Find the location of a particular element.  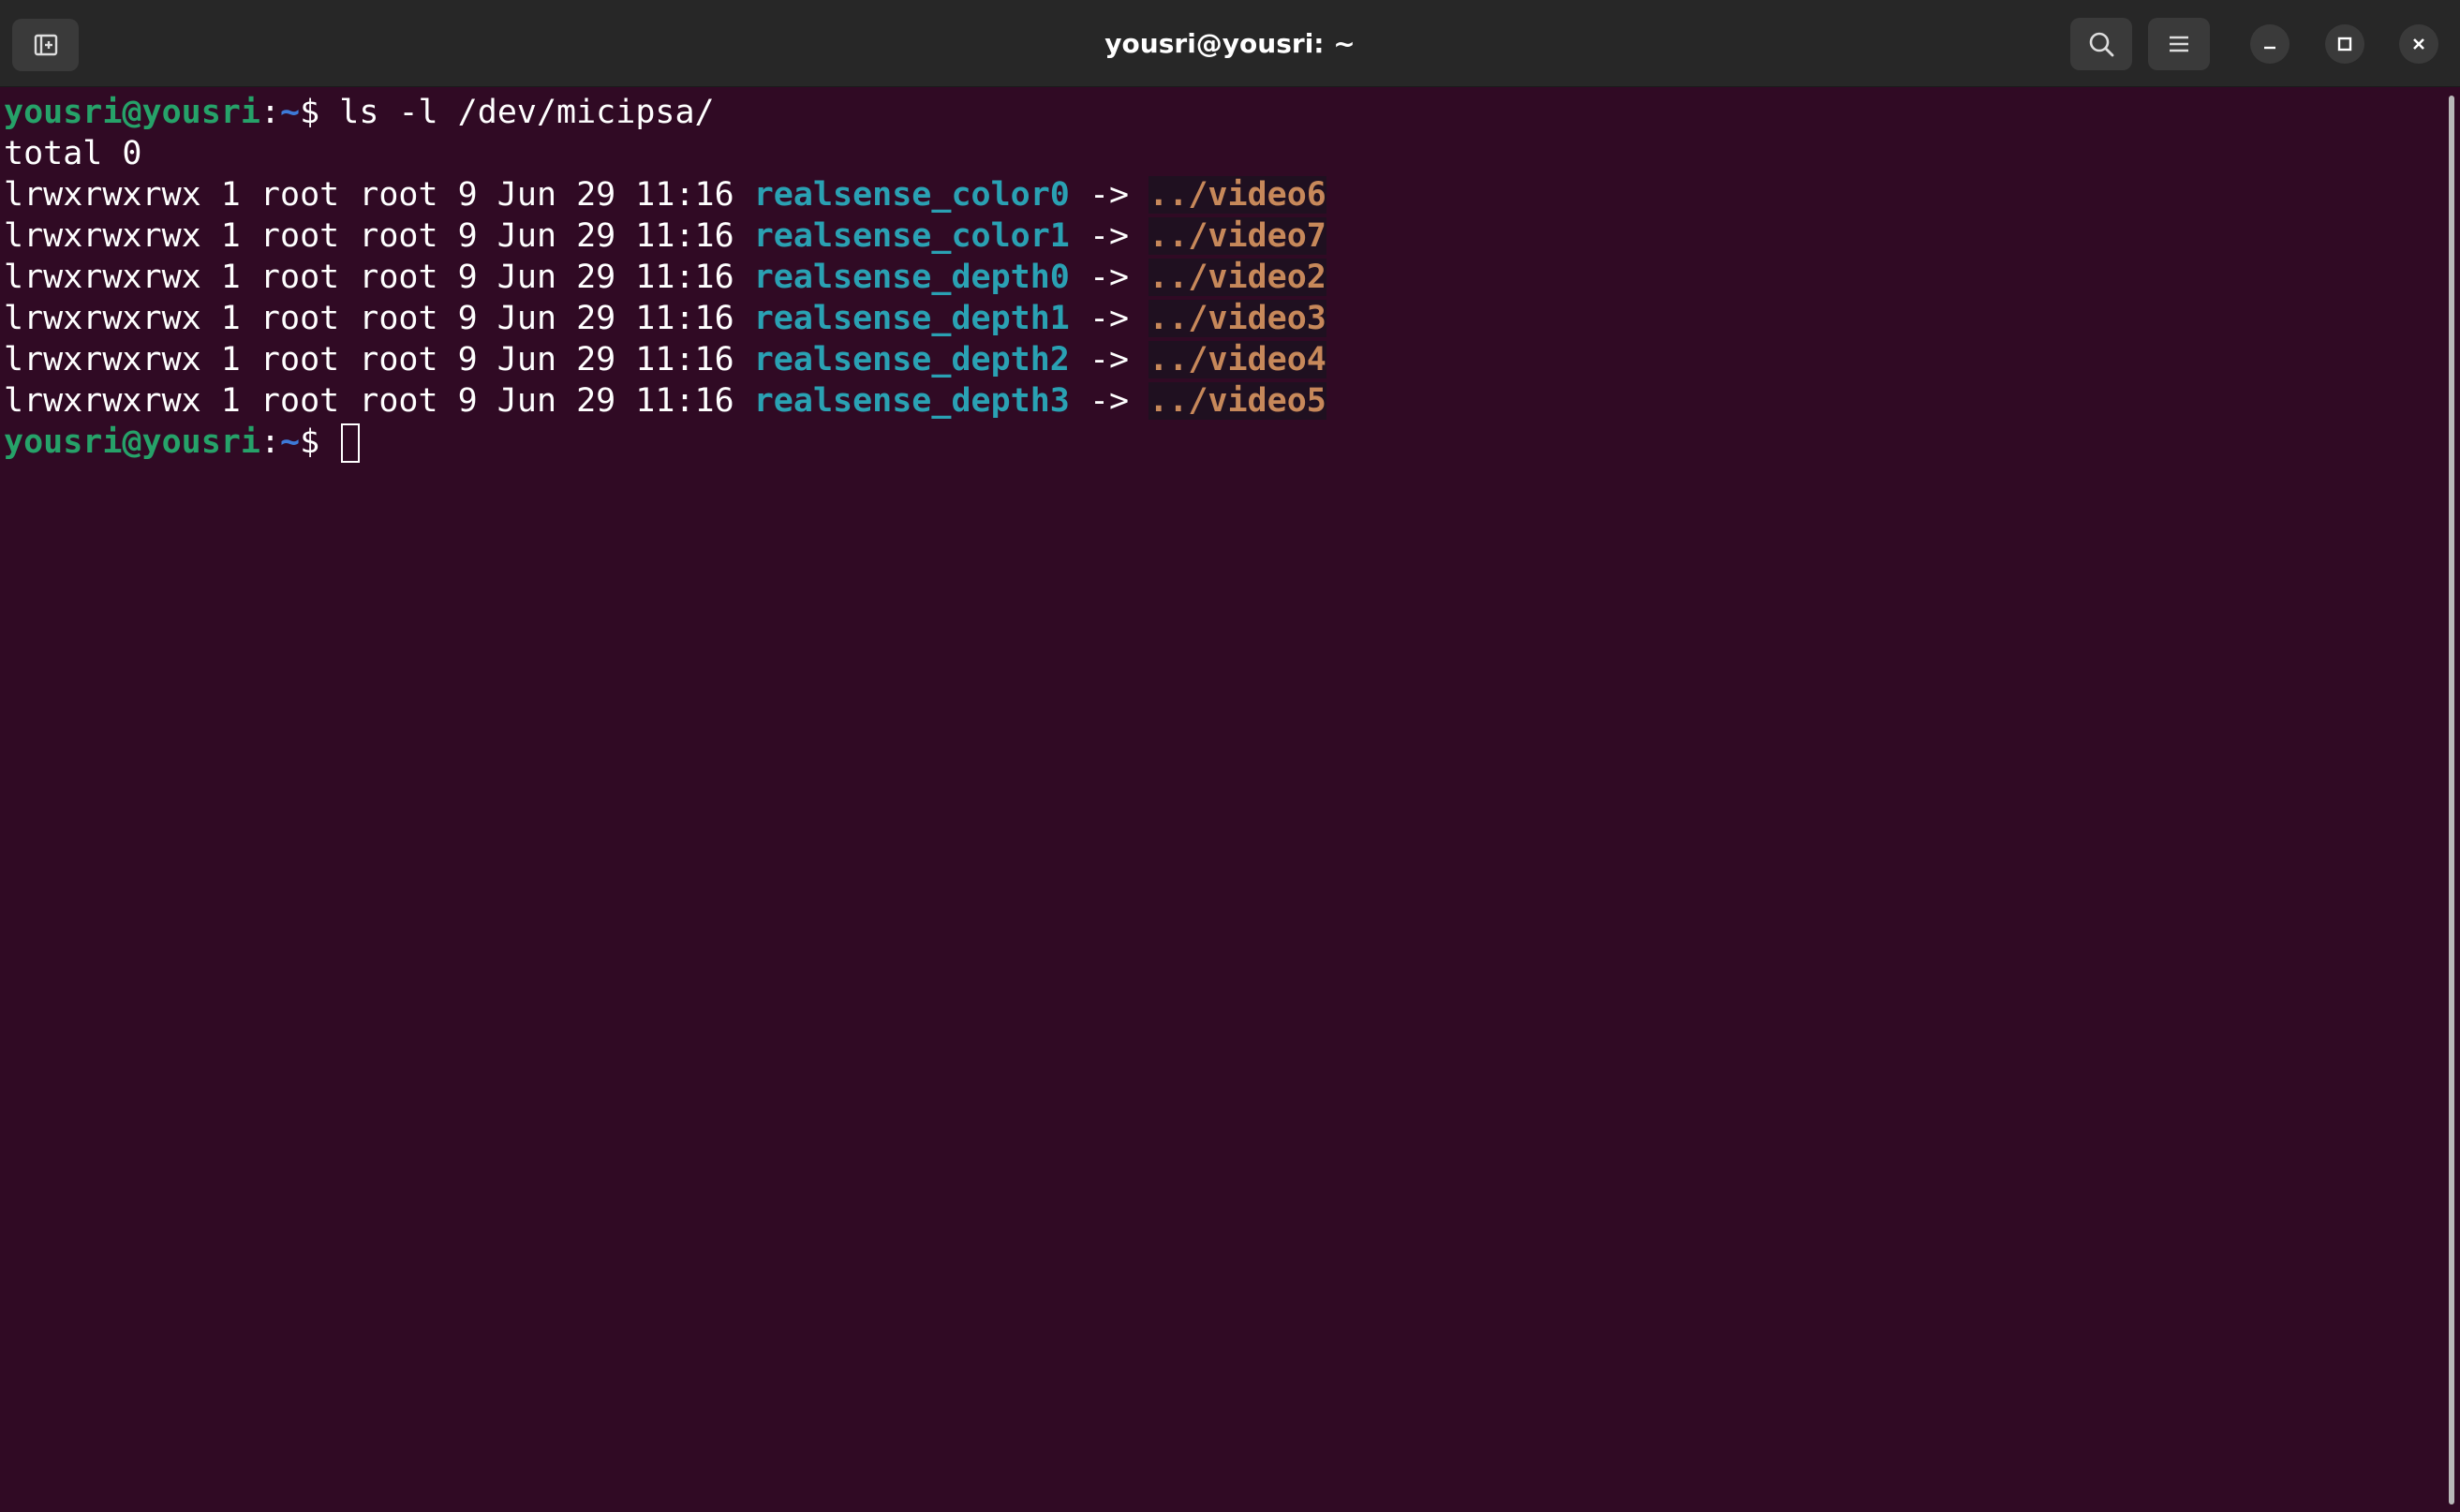

minimize-button is located at coordinates (2270, 44).